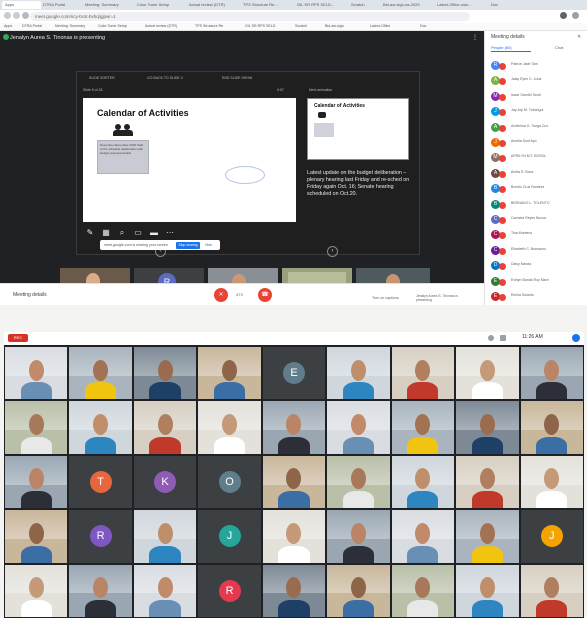  What do you see at coordinates (536, 112) in the screenshot?
I see `participant-list-item: J Jay-Arp M. Tubangui` at bounding box center [536, 112].